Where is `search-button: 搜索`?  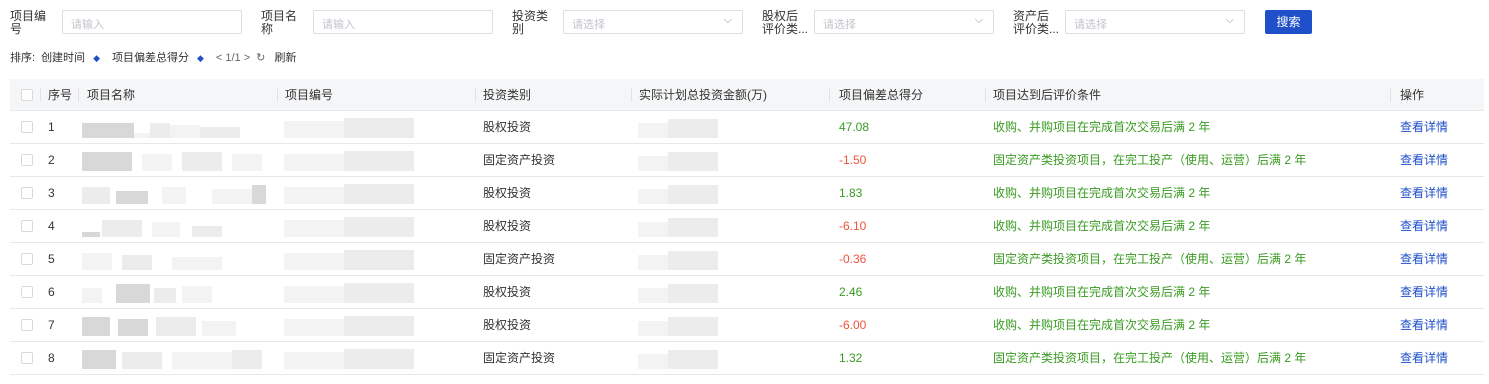 search-button: 搜索 is located at coordinates (1288, 22).